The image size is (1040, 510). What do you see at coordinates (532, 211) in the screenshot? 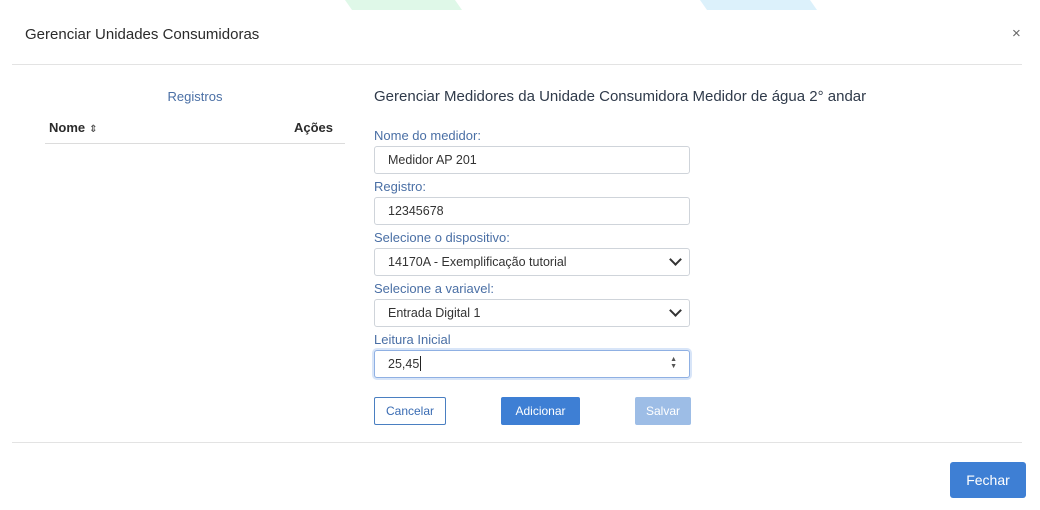
I see `registro-input: 12345678` at bounding box center [532, 211].